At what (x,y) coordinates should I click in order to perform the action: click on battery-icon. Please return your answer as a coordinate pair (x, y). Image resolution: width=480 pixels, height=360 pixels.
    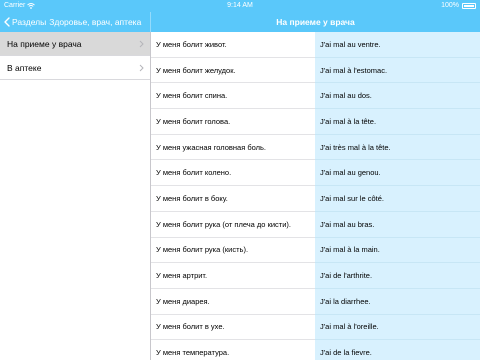
    Looking at the image, I should click on (469, 6).